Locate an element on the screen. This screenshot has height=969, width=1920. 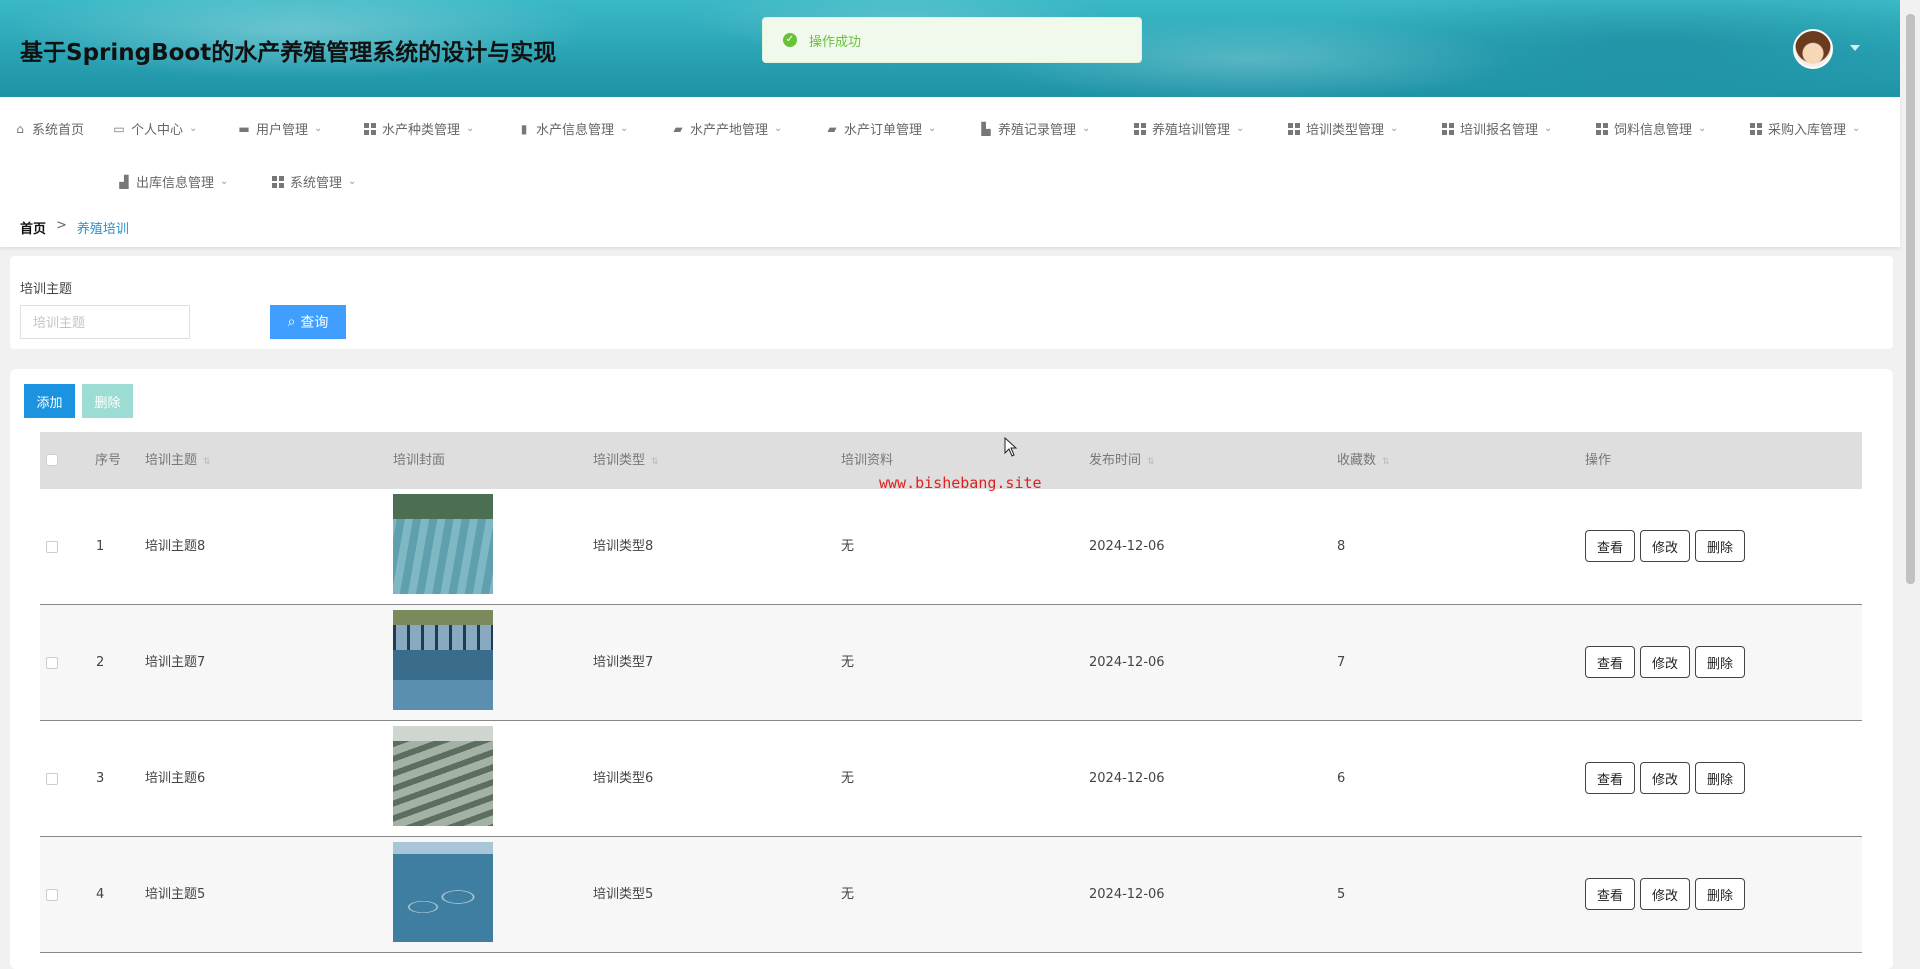
table-row: 3 培训主题6 培训类型6 无 2024-12-06 6 查看 修改 删除 is located at coordinates (951, 779).